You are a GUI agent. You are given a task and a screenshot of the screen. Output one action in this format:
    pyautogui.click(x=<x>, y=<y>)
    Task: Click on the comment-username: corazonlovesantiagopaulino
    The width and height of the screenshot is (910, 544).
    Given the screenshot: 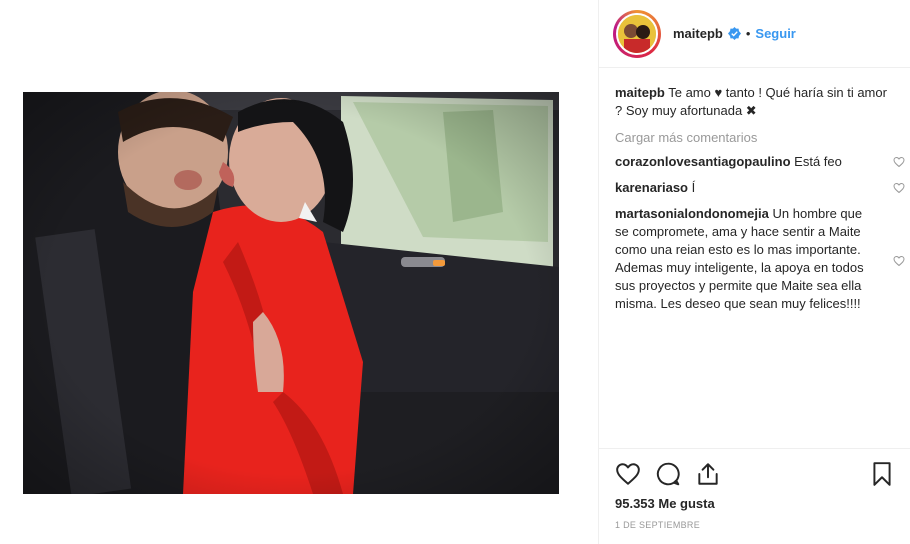 What is the action you would take?
    pyautogui.click(x=703, y=161)
    